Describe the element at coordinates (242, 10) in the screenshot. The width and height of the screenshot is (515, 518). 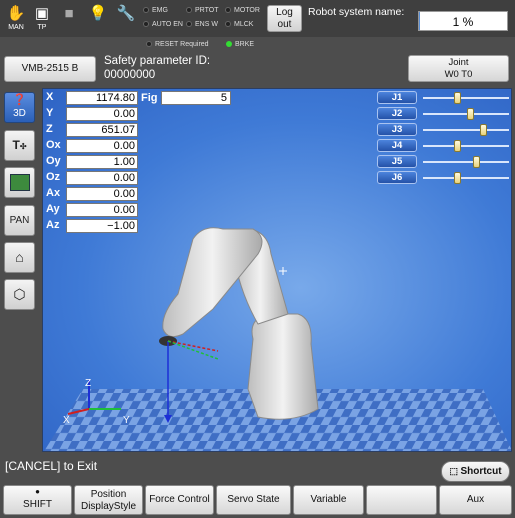
I see `lamp-motor: MOTOR` at that location.